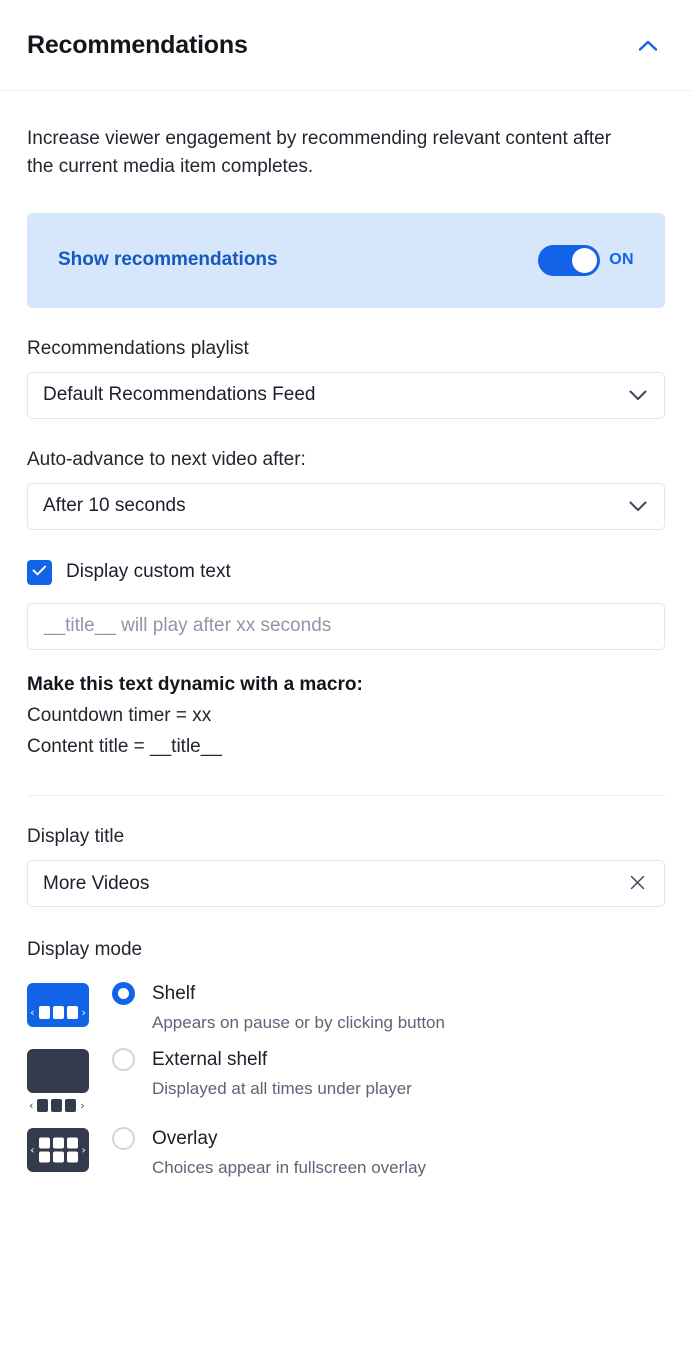 This screenshot has width=692, height=1360. I want to click on display-custom-text-label: Display custom text, so click(148, 572).